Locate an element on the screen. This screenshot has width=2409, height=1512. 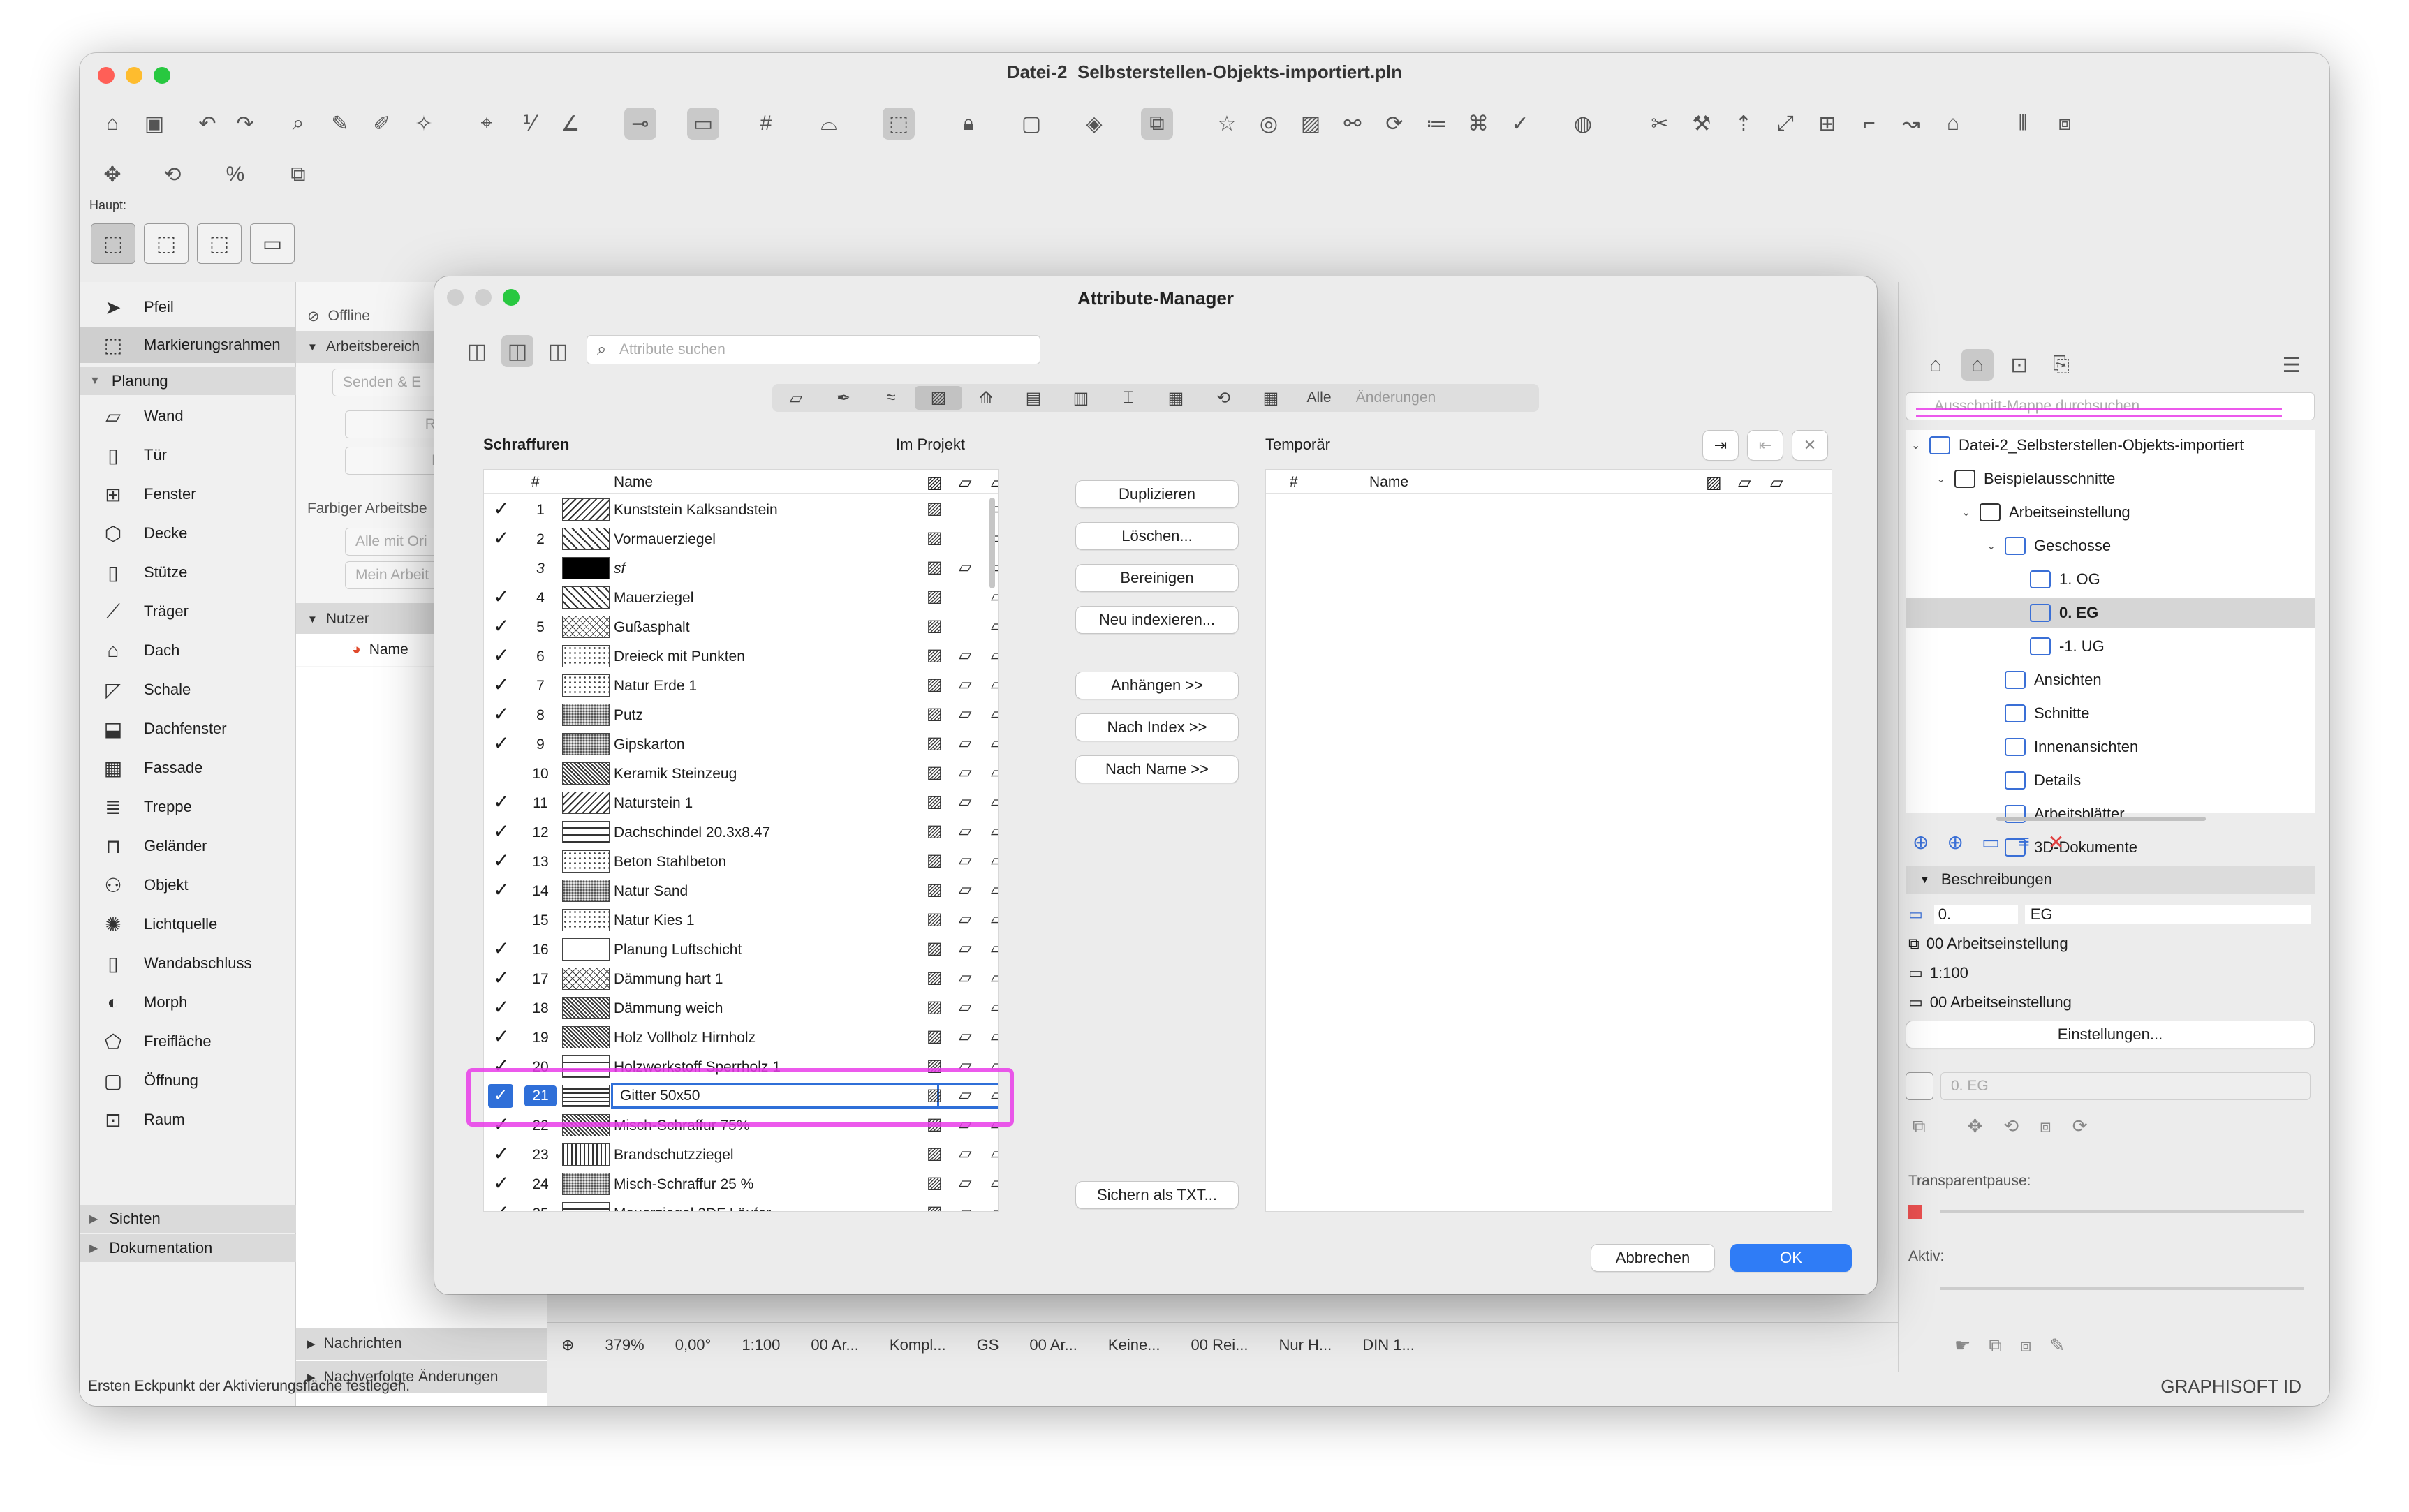
list-scrollbar is located at coordinates (992, 543).